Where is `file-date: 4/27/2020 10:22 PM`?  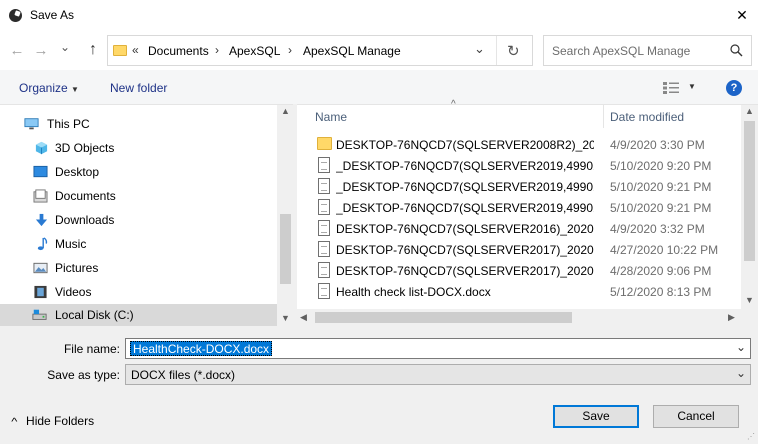 file-date: 4/27/2020 10:22 PM is located at coordinates (664, 250).